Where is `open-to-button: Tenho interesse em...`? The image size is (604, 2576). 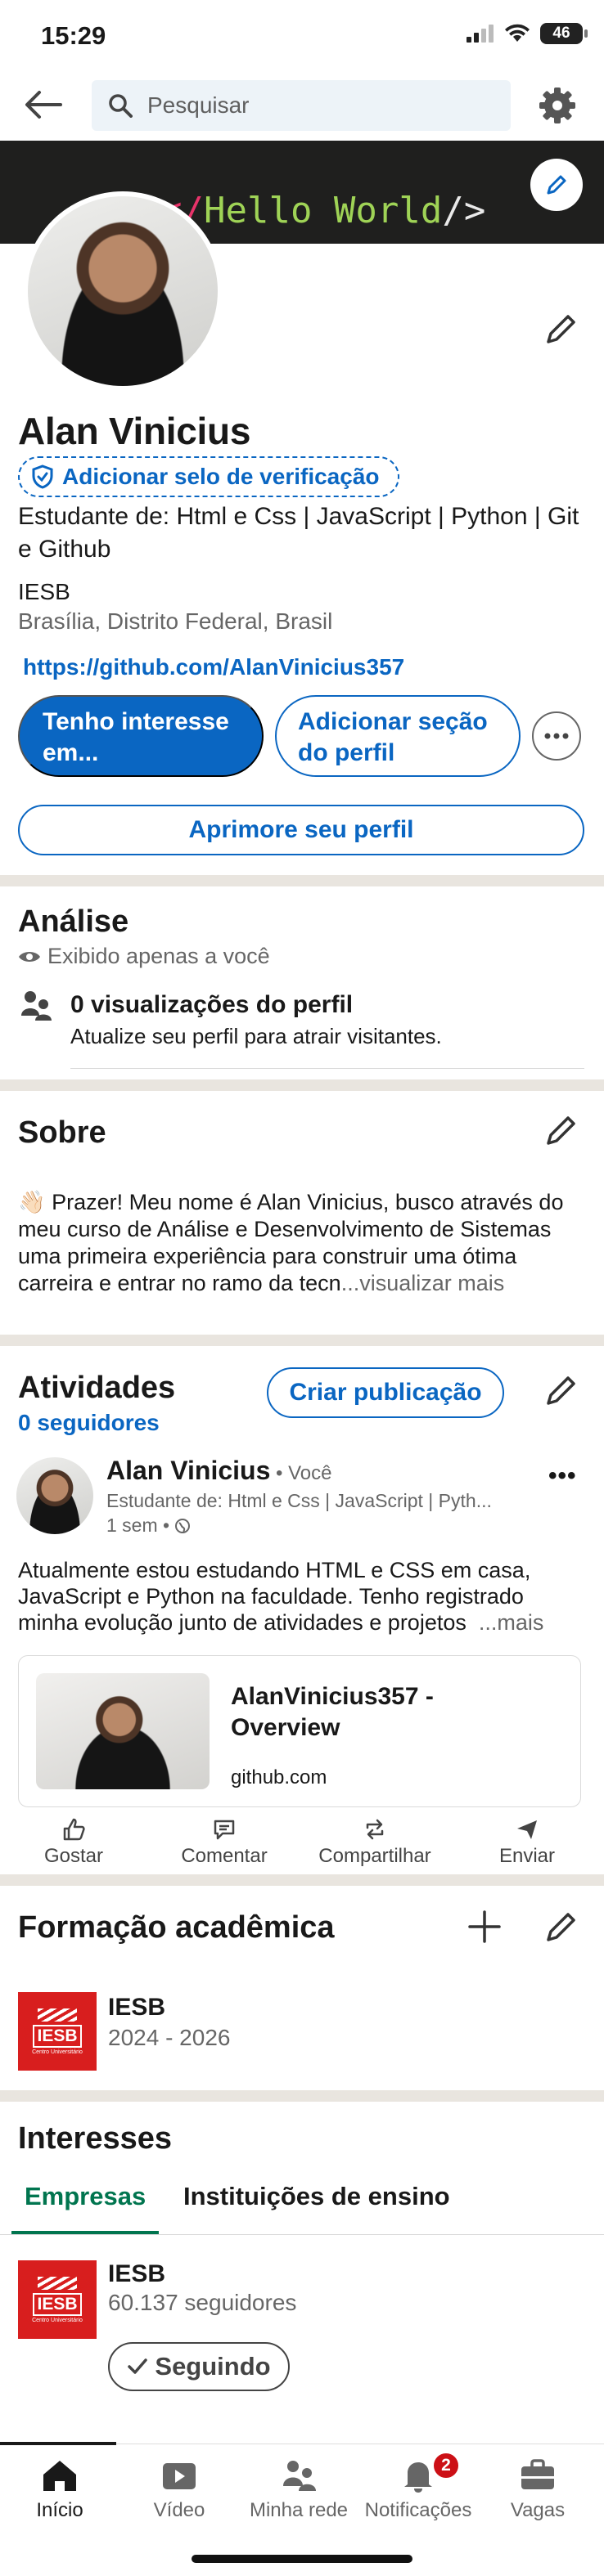
open-to-button: Tenho interesse em... is located at coordinates (141, 736).